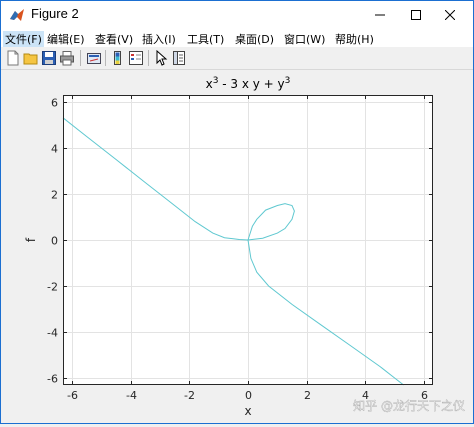 The image size is (474, 427). I want to click on close-button, so click(450, 15).